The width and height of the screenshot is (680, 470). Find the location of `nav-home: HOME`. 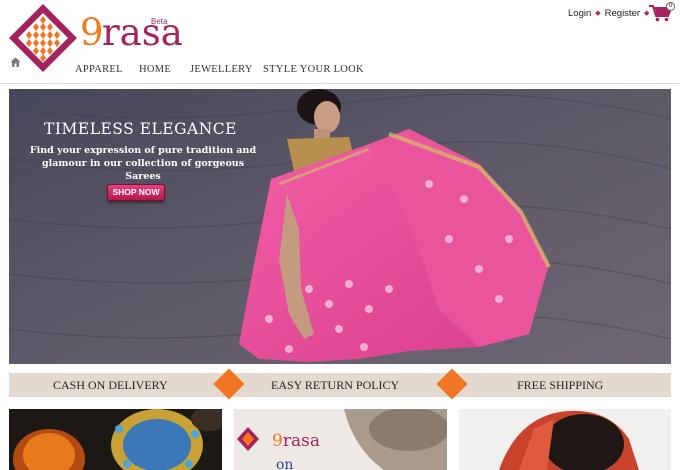

nav-home: HOME is located at coordinates (155, 69).